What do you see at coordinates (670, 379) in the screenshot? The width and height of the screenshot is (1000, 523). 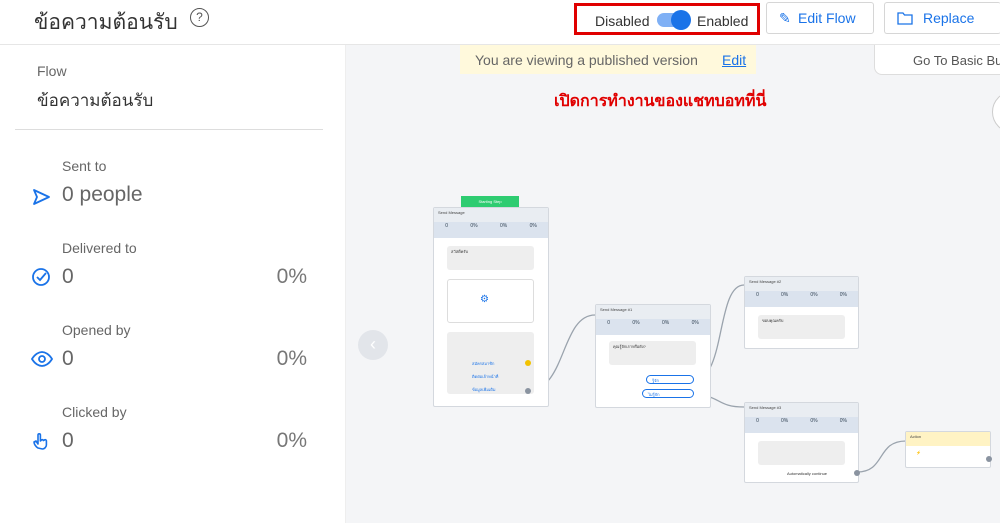 I see `node-button-yes: รู้จัก` at bounding box center [670, 379].